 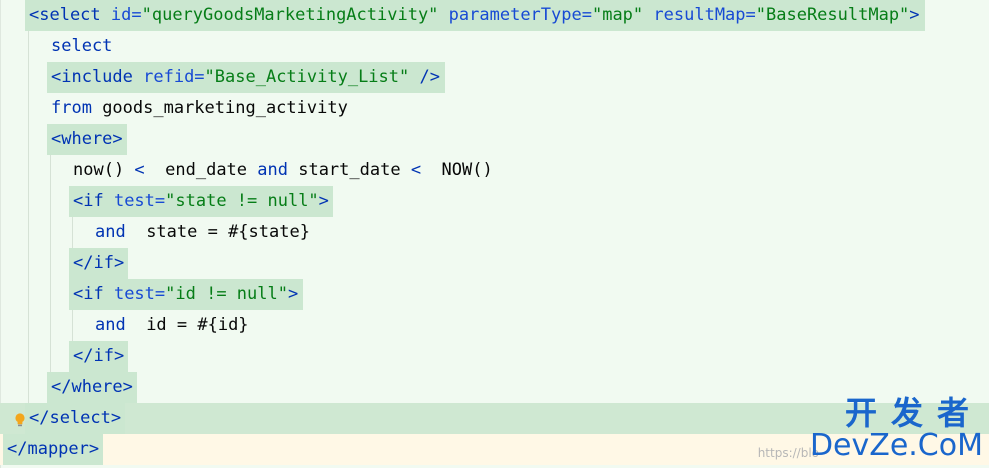 I want to click on code-text: and id = #{id}, so click(x=172, y=325).